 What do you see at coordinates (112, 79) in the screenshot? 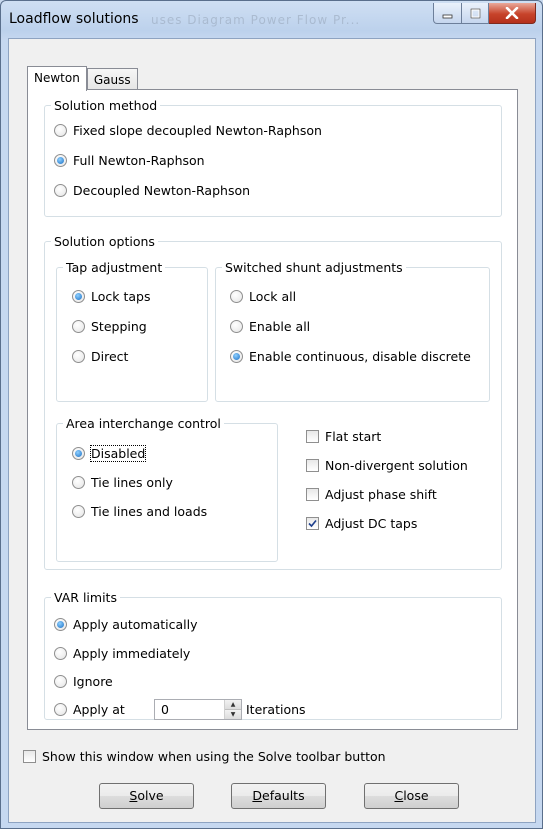
I see `tab-gauss: Gauss` at bounding box center [112, 79].